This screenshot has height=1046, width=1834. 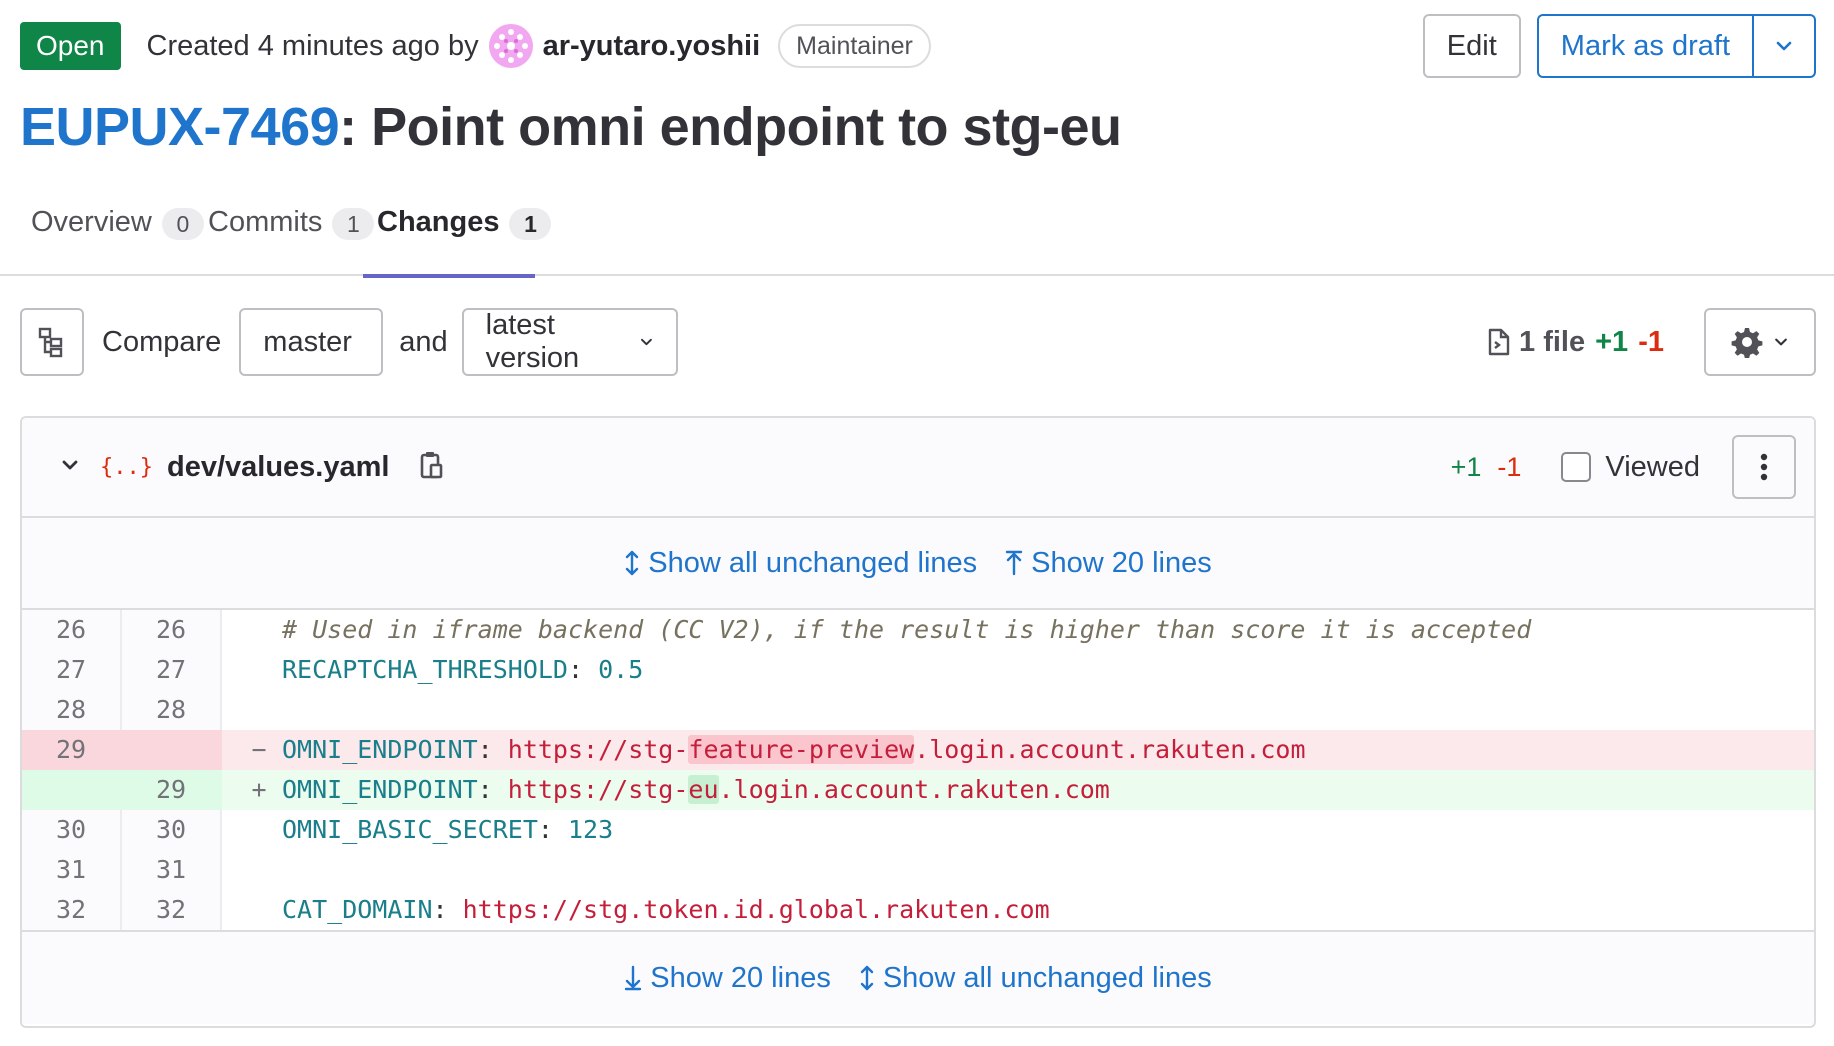 What do you see at coordinates (510, 46) in the screenshot?
I see `avatar` at bounding box center [510, 46].